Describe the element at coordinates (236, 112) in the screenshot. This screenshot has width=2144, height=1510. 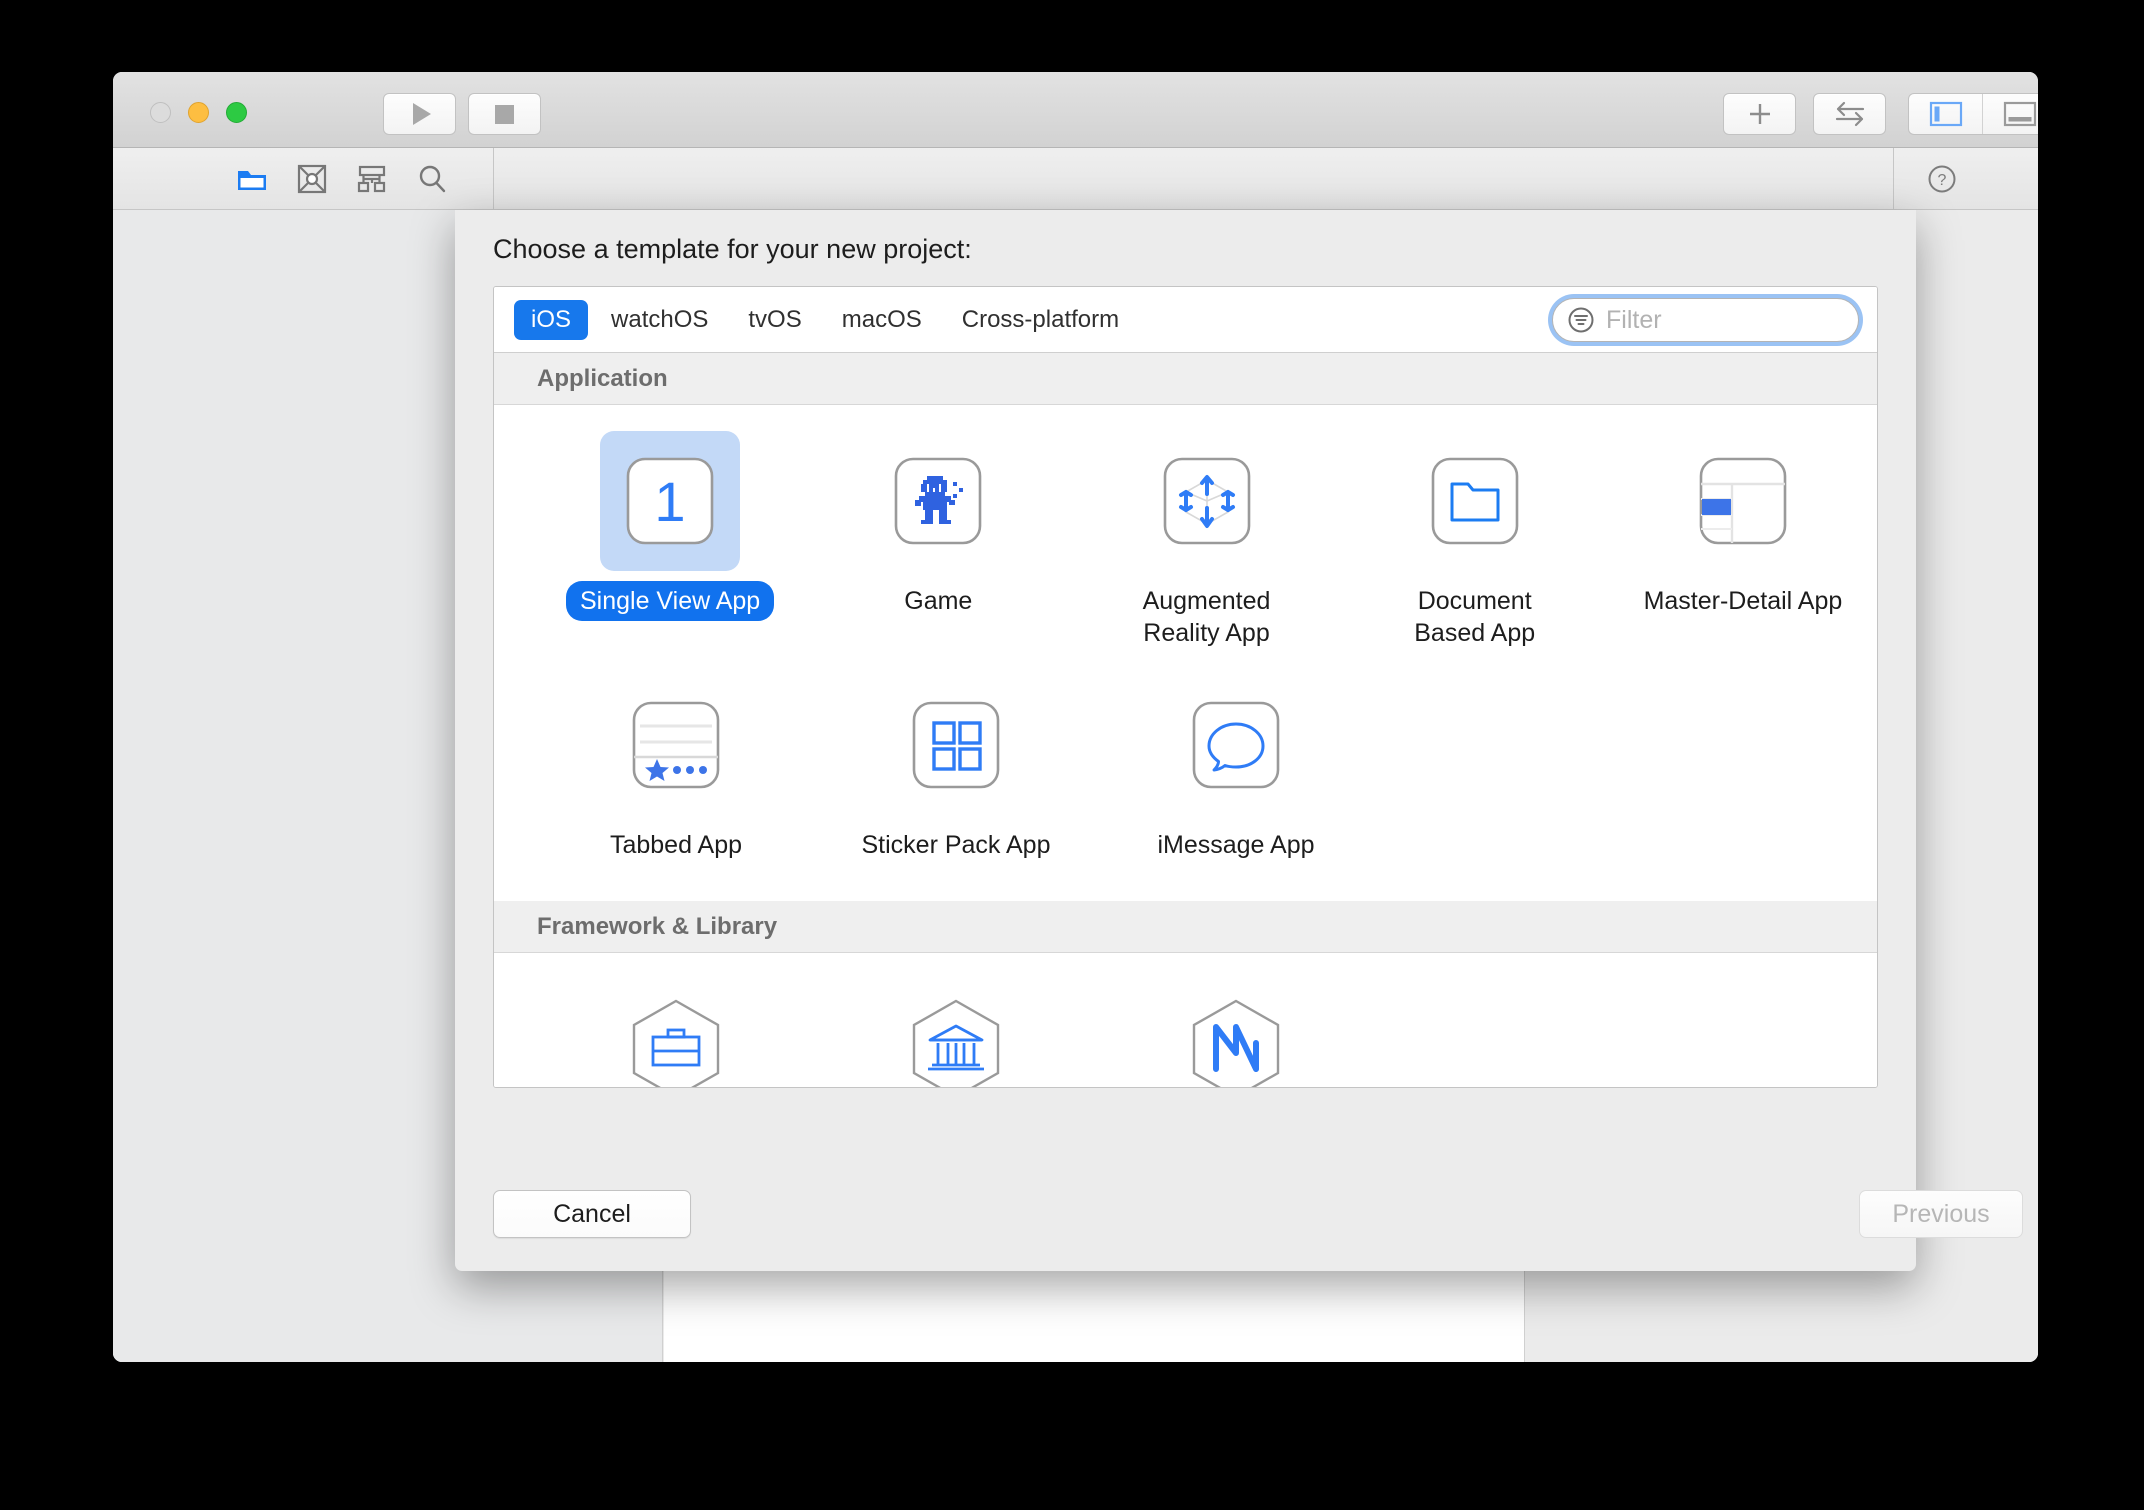
I see `zoom-button` at that location.